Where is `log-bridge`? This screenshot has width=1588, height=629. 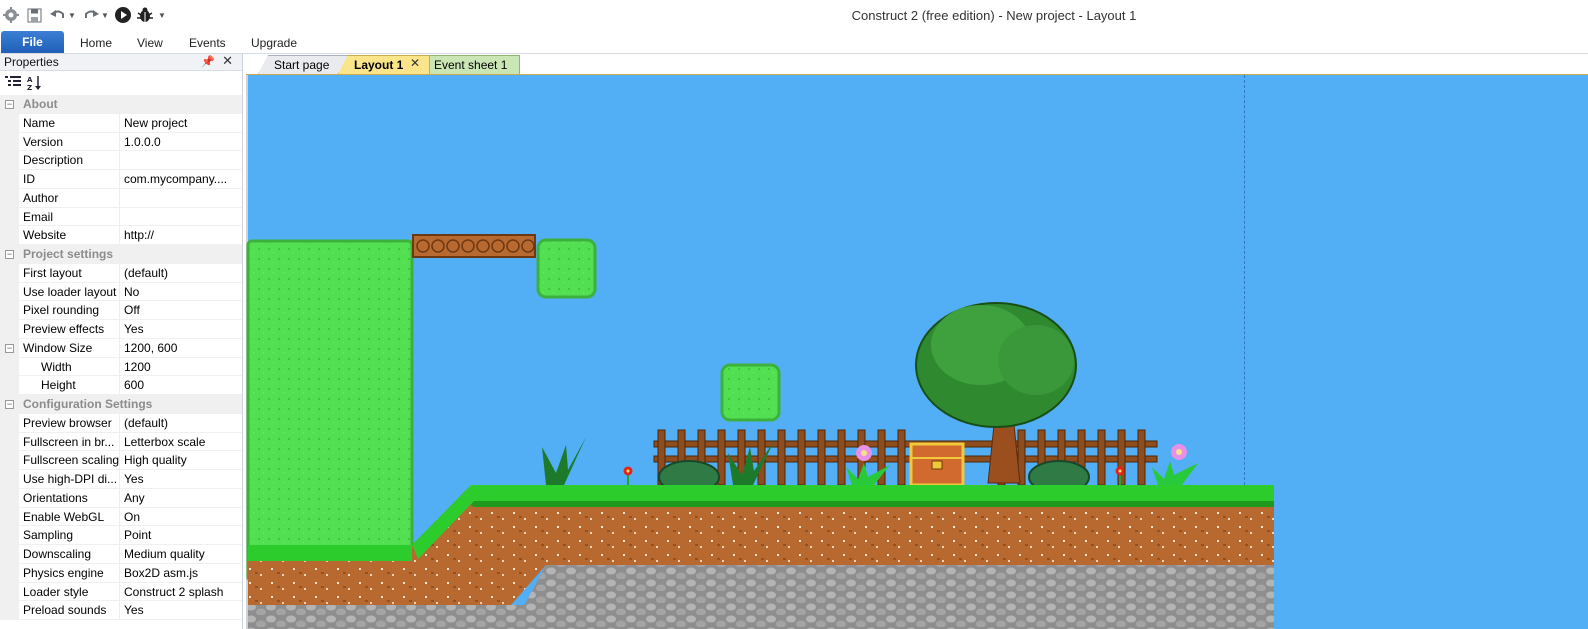
log-bridge is located at coordinates (474, 246).